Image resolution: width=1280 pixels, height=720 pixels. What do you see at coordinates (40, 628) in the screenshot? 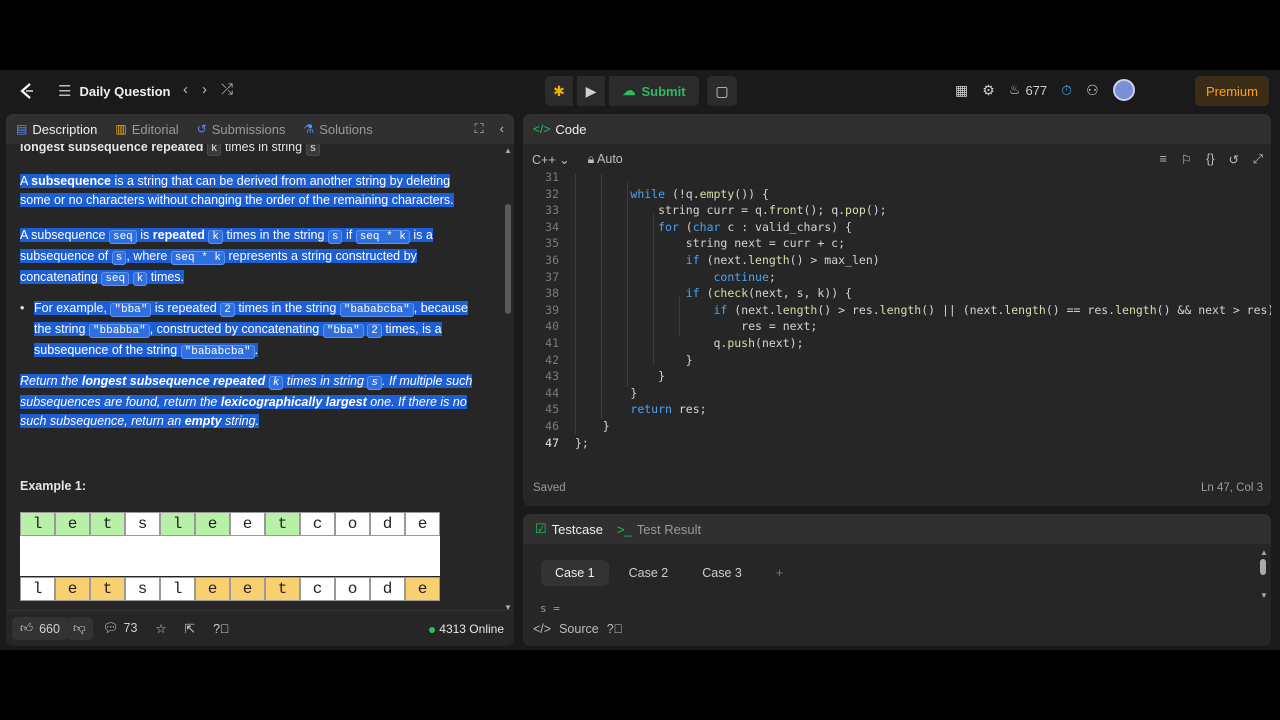
I see `like-button: 👍︎ 660` at bounding box center [40, 628].